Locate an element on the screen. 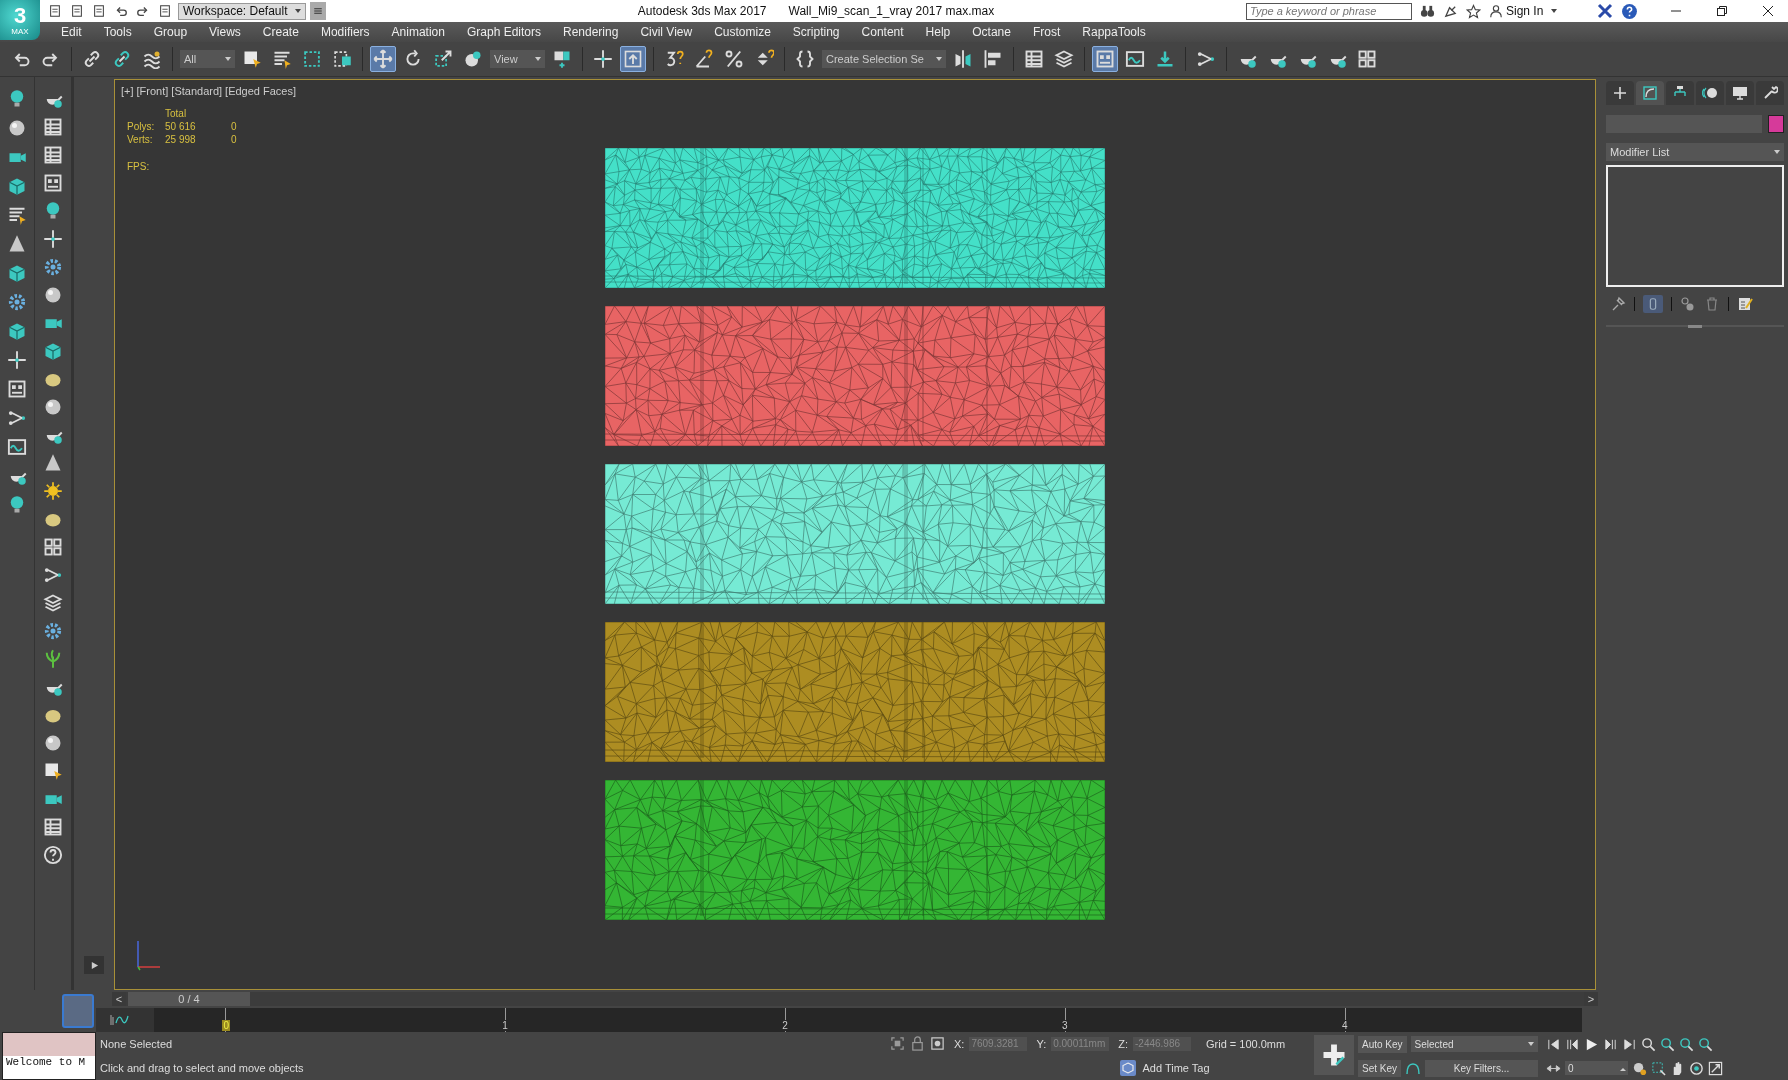  menu-item: Group is located at coordinates (170, 32).